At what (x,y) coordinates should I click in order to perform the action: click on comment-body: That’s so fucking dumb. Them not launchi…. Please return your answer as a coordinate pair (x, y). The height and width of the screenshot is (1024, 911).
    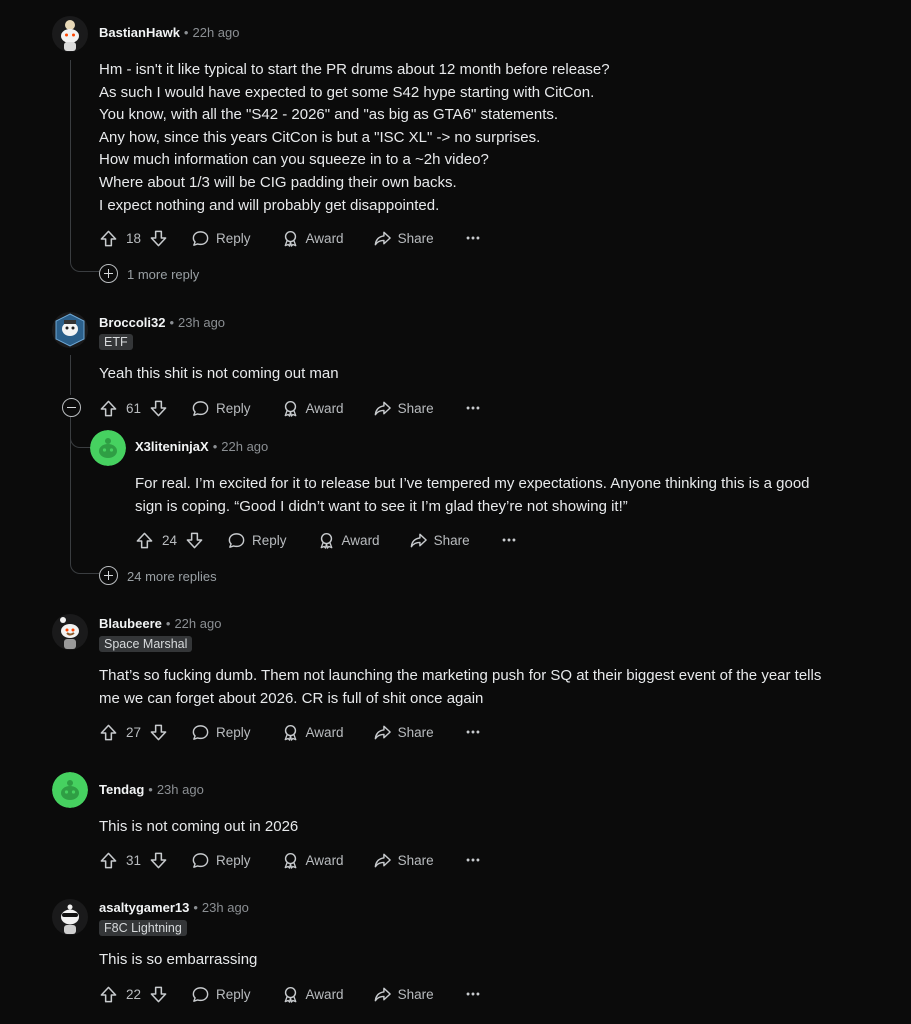
    Looking at the image, I should click on (499, 687).